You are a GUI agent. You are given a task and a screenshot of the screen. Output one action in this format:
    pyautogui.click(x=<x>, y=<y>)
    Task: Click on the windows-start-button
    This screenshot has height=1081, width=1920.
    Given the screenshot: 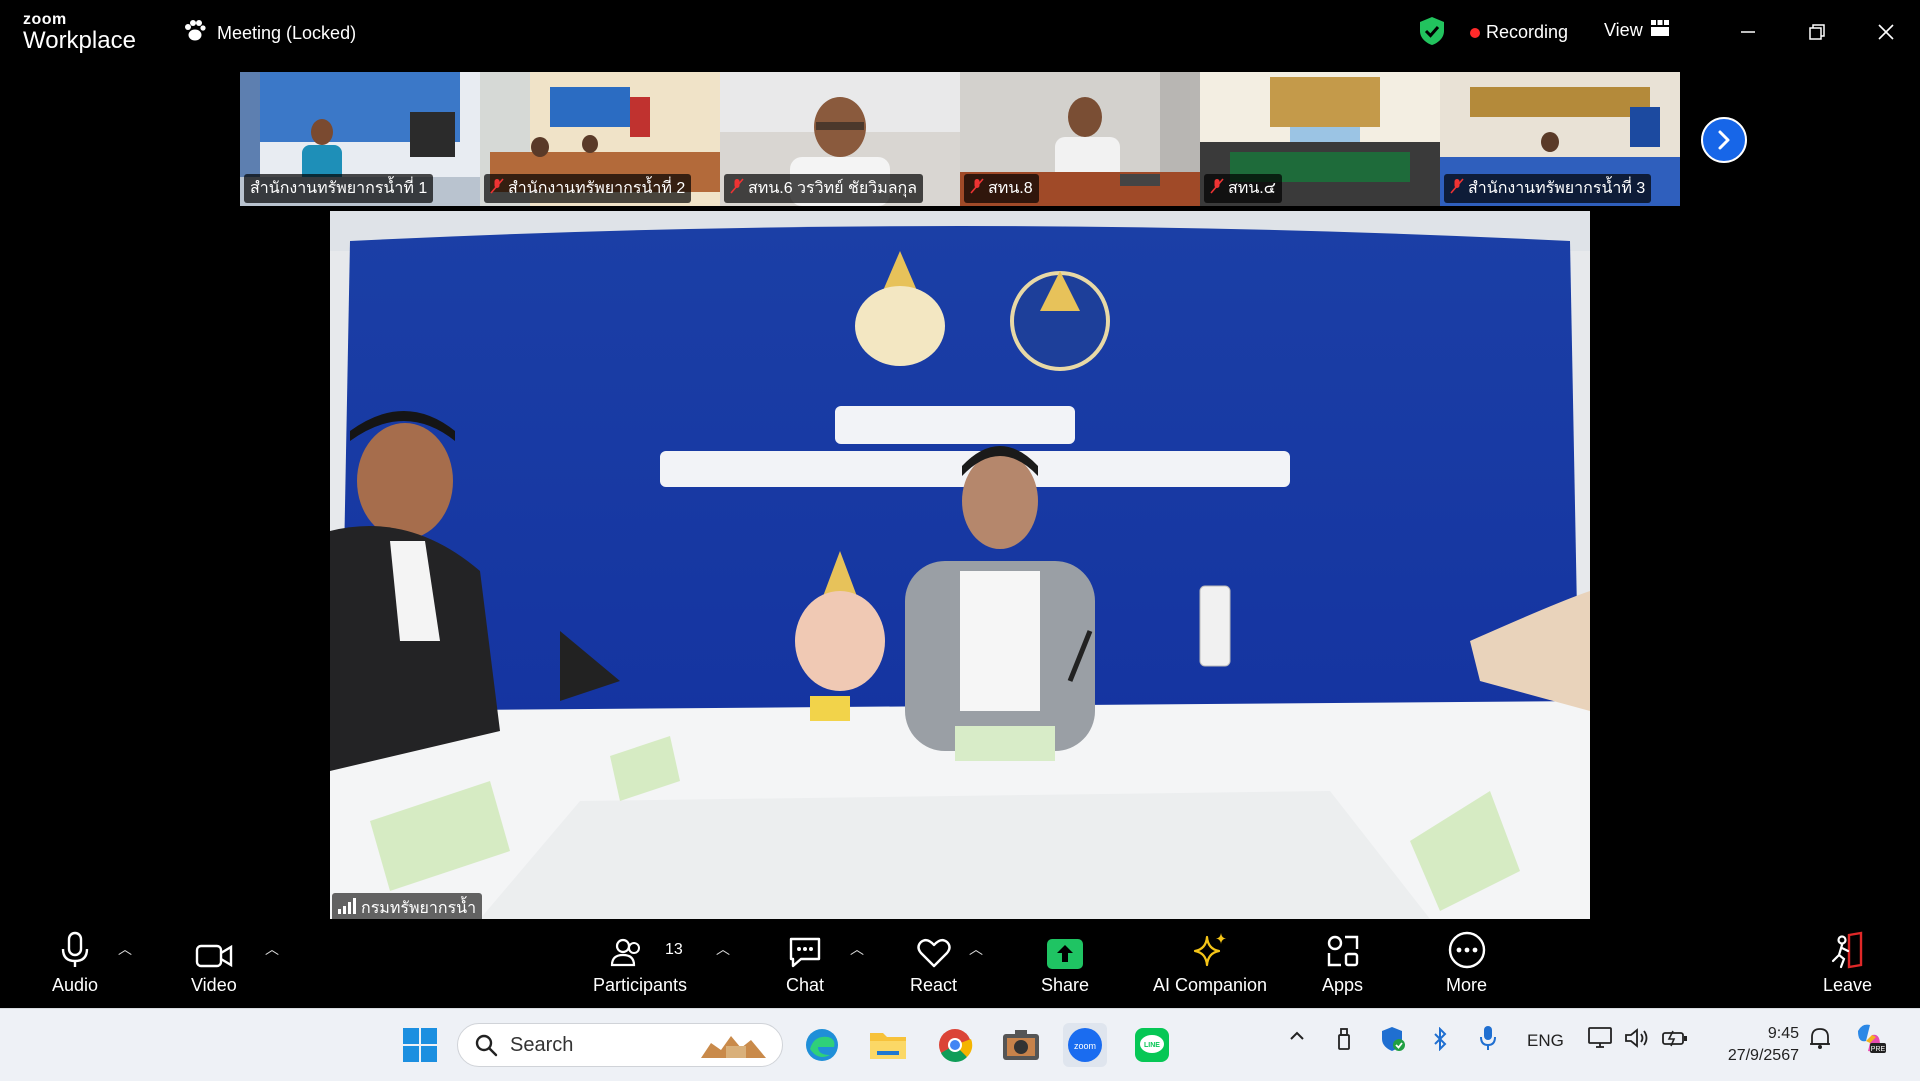 What is the action you would take?
    pyautogui.click(x=420, y=1045)
    